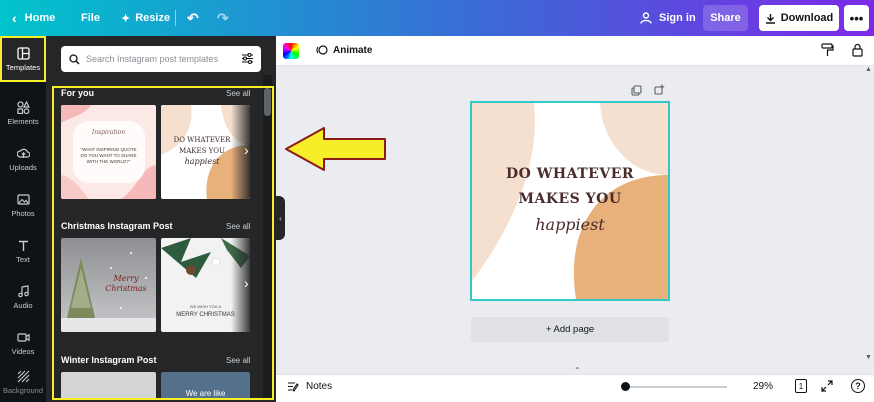 The width and height of the screenshot is (874, 402). What do you see at coordinates (23, 305) in the screenshot?
I see `rail-label: Audio` at bounding box center [23, 305].